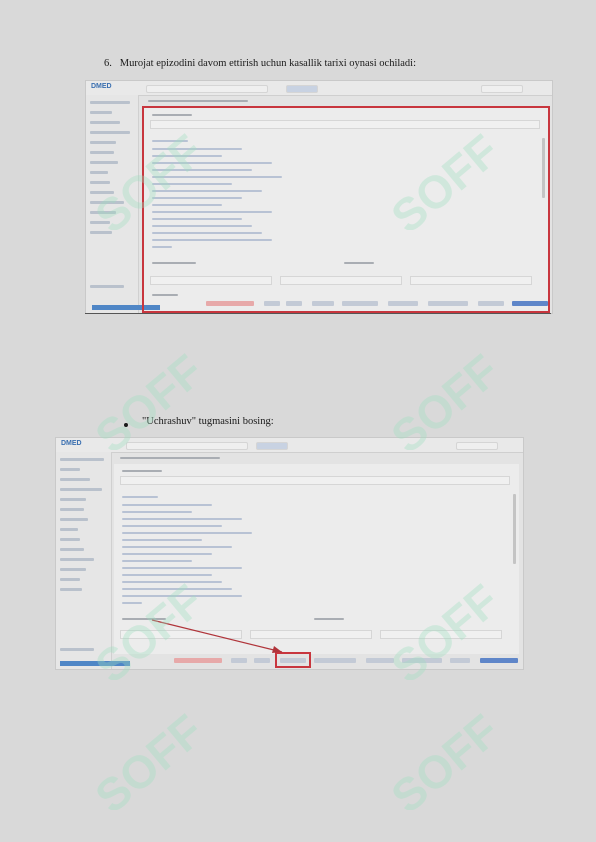 The image size is (596, 842). Describe the element at coordinates (108, 63) in the screenshot. I see `step-number: 6.` at that location.